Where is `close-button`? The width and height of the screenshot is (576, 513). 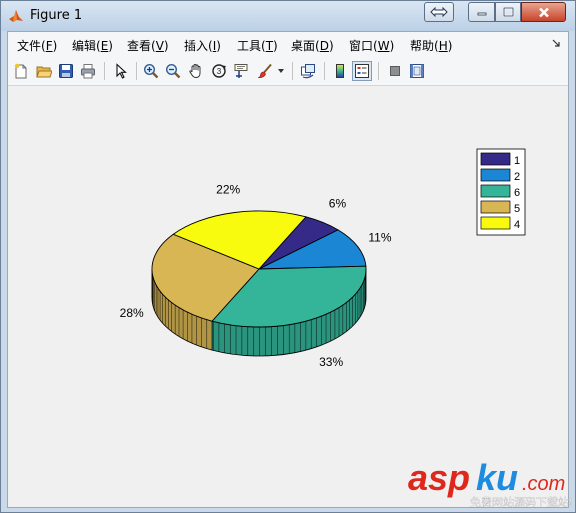 close-button is located at coordinates (543, 12).